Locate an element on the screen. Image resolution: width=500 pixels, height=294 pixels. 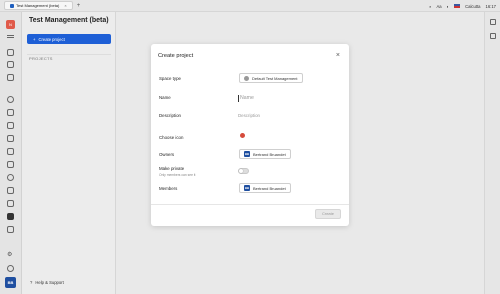
chat-icon is located at coordinates (10, 112).